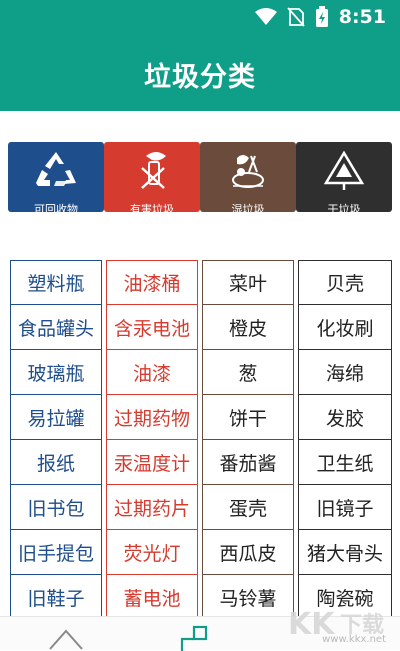 The image size is (400, 651). I want to click on page-title: 垃圾分类, so click(200, 77).